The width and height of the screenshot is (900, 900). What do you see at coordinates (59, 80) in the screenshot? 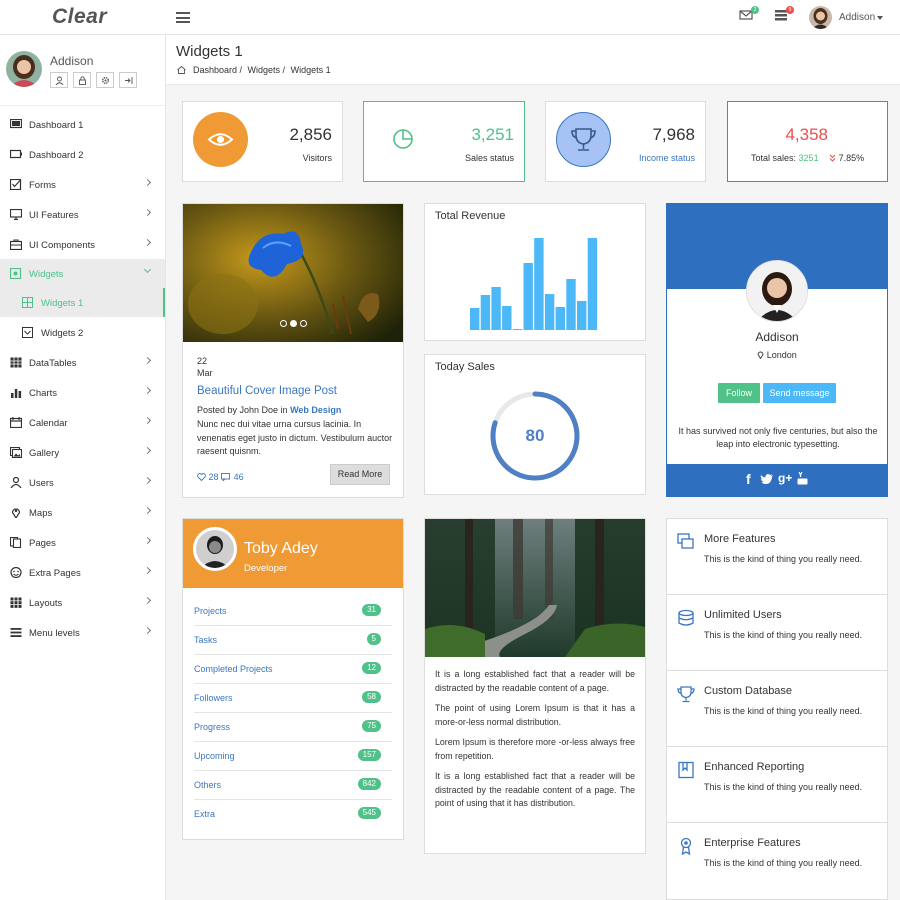
I see `profile-button` at bounding box center [59, 80].